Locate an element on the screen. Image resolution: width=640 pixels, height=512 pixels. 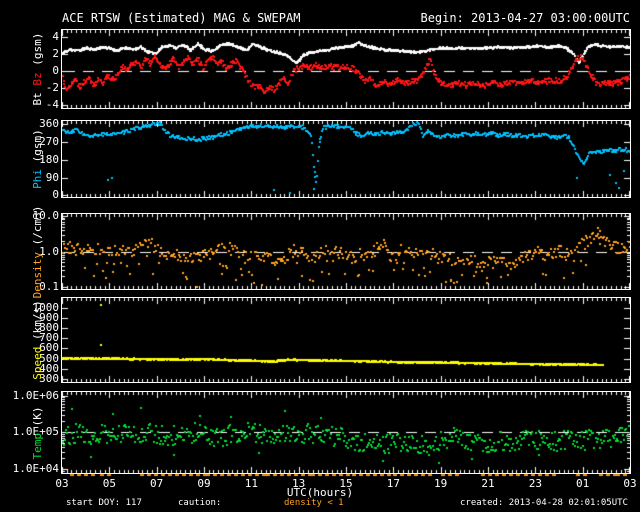
temp-canvas is located at coordinates (346, 432).